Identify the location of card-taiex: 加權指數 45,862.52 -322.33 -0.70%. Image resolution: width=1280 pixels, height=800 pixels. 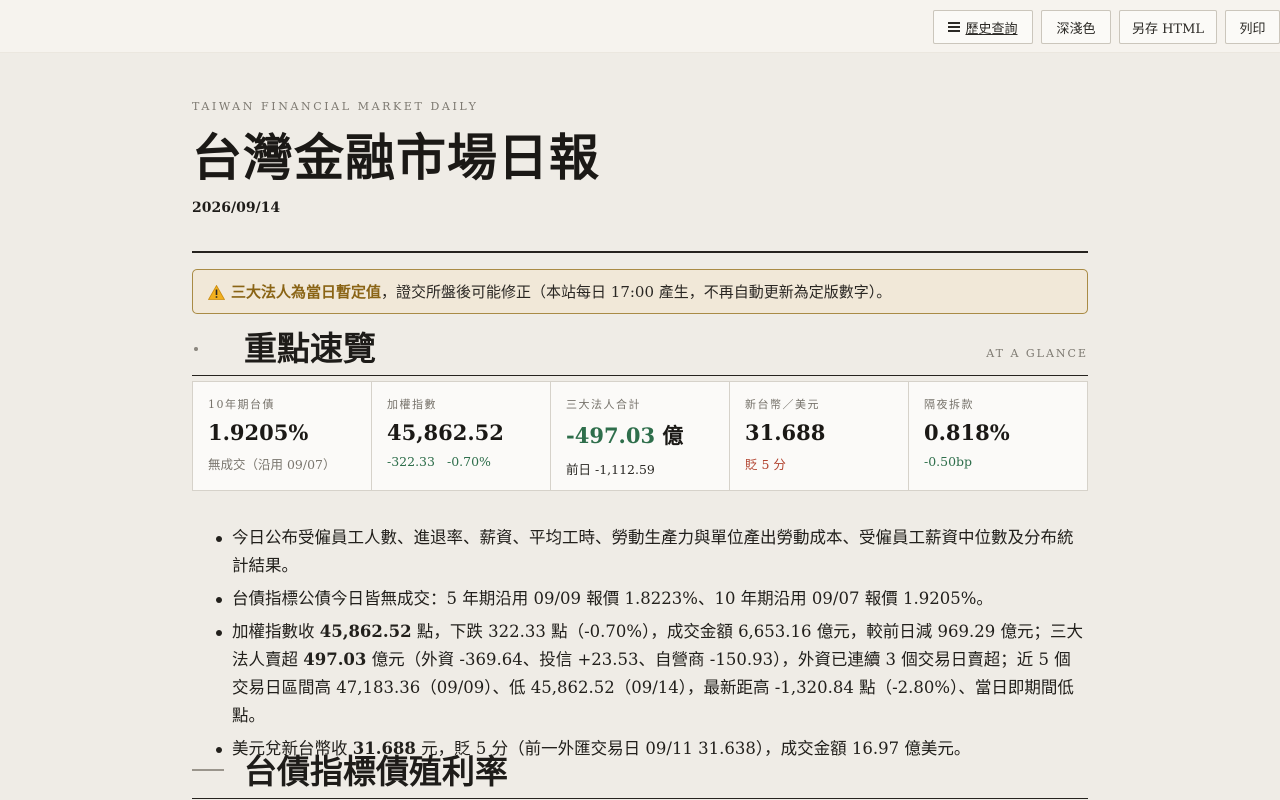
(461, 436).